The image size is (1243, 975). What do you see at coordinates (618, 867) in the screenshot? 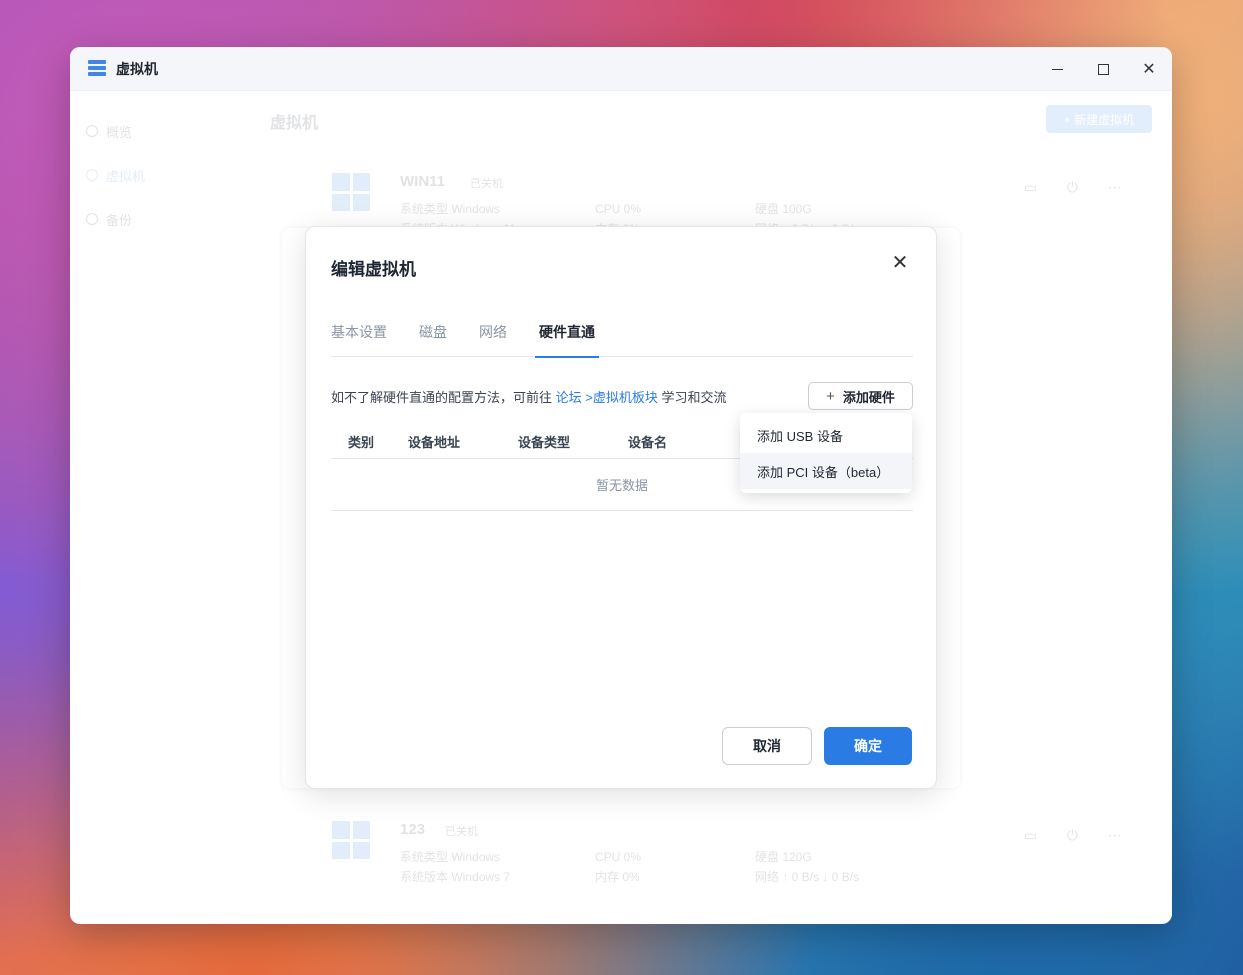
I see `vm-usage: CPU 0% 内存 0%` at bounding box center [618, 867].